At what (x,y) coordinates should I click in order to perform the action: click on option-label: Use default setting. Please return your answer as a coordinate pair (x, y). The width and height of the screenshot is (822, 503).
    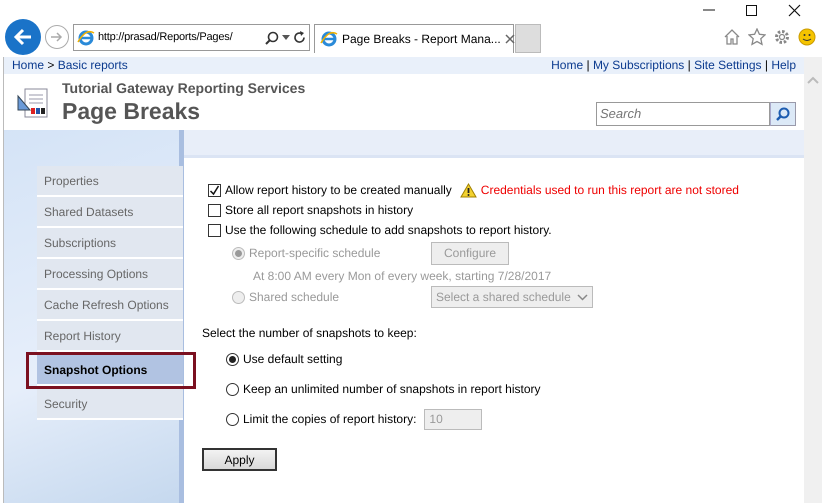
    Looking at the image, I should click on (292, 359).